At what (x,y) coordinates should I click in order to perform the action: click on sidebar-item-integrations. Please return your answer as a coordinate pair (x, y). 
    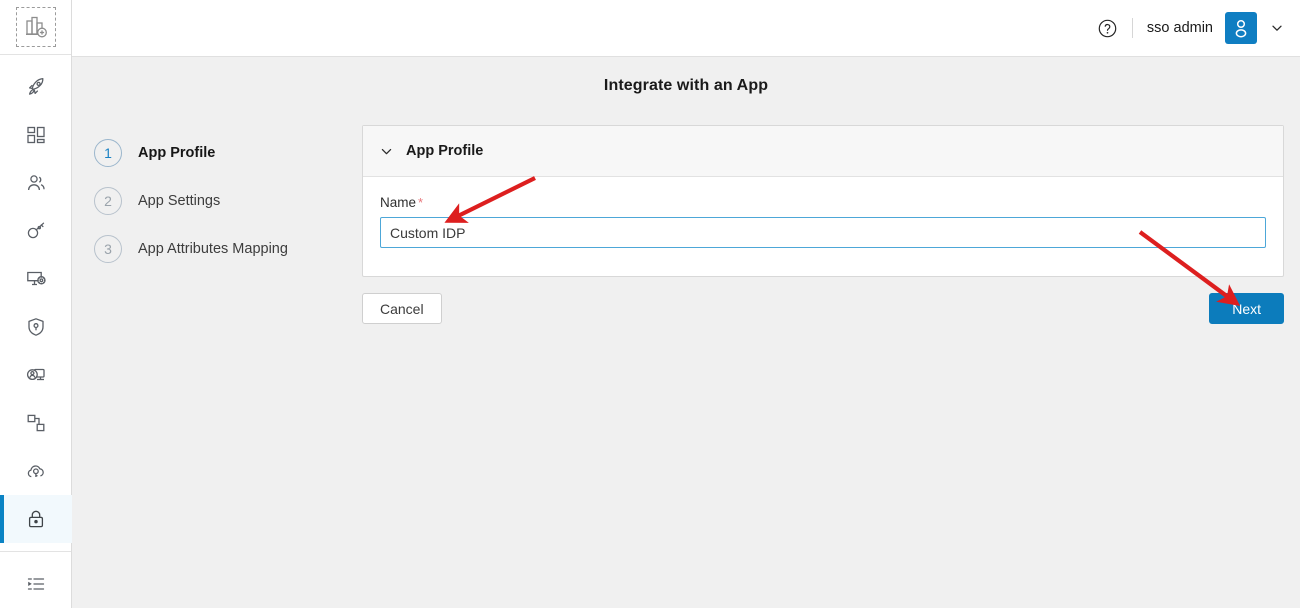
    Looking at the image, I should click on (36, 423).